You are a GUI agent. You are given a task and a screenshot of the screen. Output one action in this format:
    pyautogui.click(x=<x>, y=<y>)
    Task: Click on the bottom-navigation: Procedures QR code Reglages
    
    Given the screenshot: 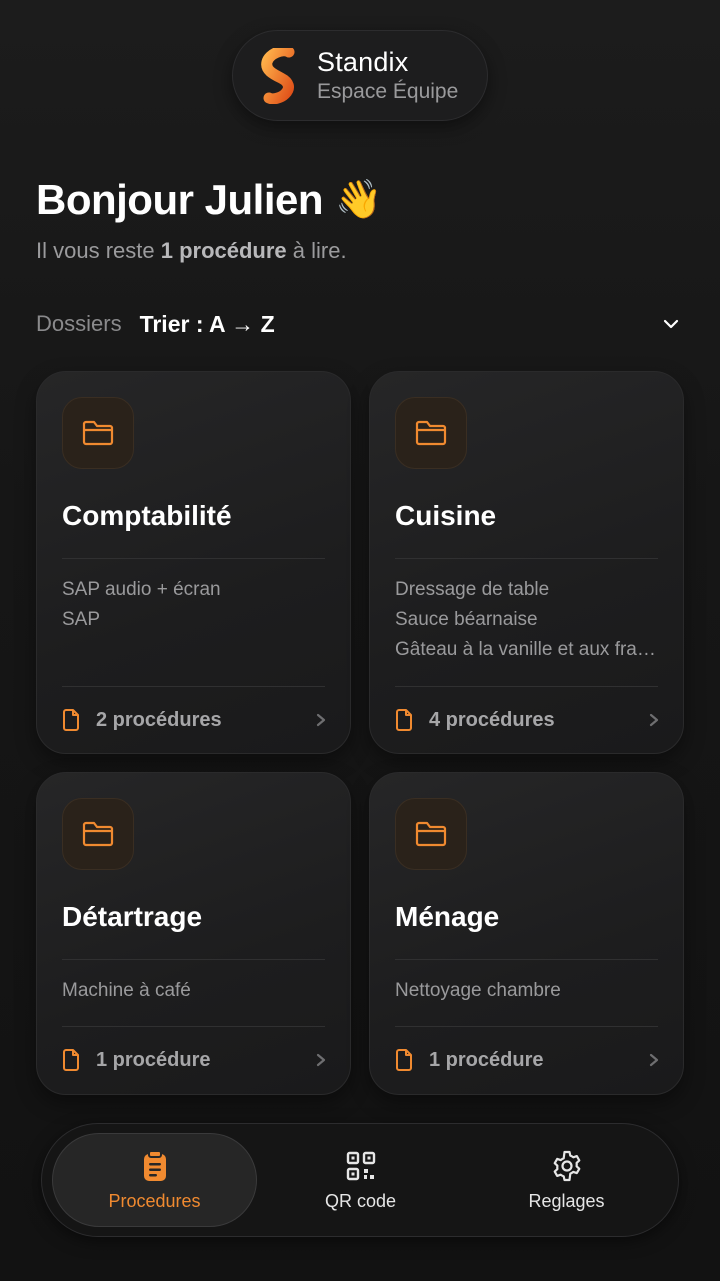 What is the action you would take?
    pyautogui.click(x=360, y=1180)
    